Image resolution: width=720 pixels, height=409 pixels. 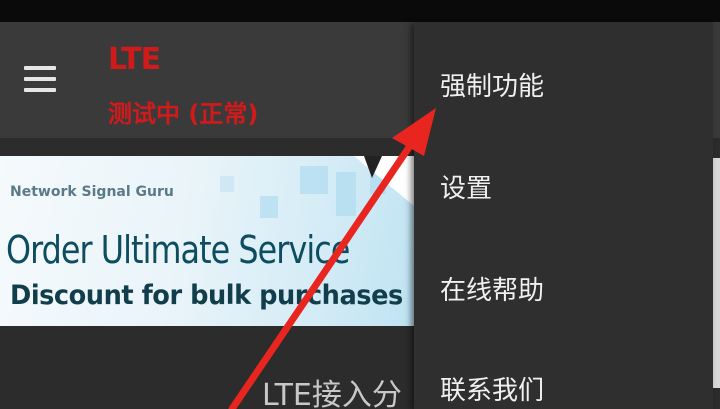 I want to click on banner-corner-triangle, so click(x=384, y=181).